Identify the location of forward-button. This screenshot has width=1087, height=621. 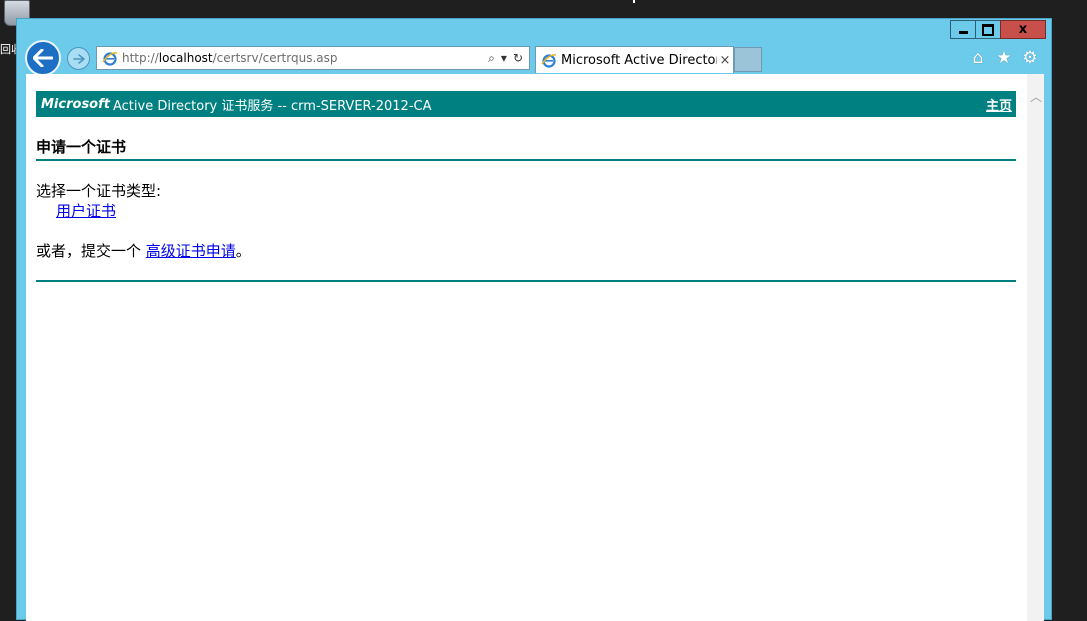
(78, 58).